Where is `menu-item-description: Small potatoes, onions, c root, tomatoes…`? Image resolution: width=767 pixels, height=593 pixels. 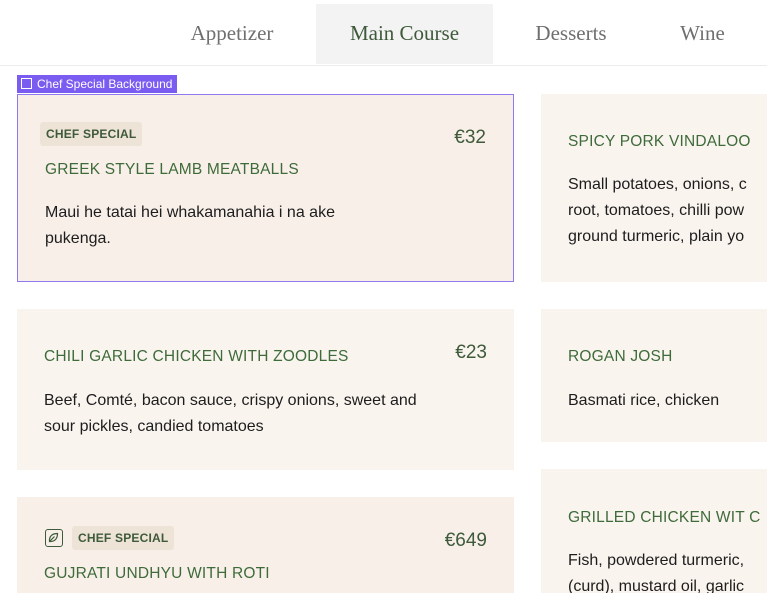 menu-item-description: Small potatoes, onions, c root, tomatoes… is located at coordinates (657, 211).